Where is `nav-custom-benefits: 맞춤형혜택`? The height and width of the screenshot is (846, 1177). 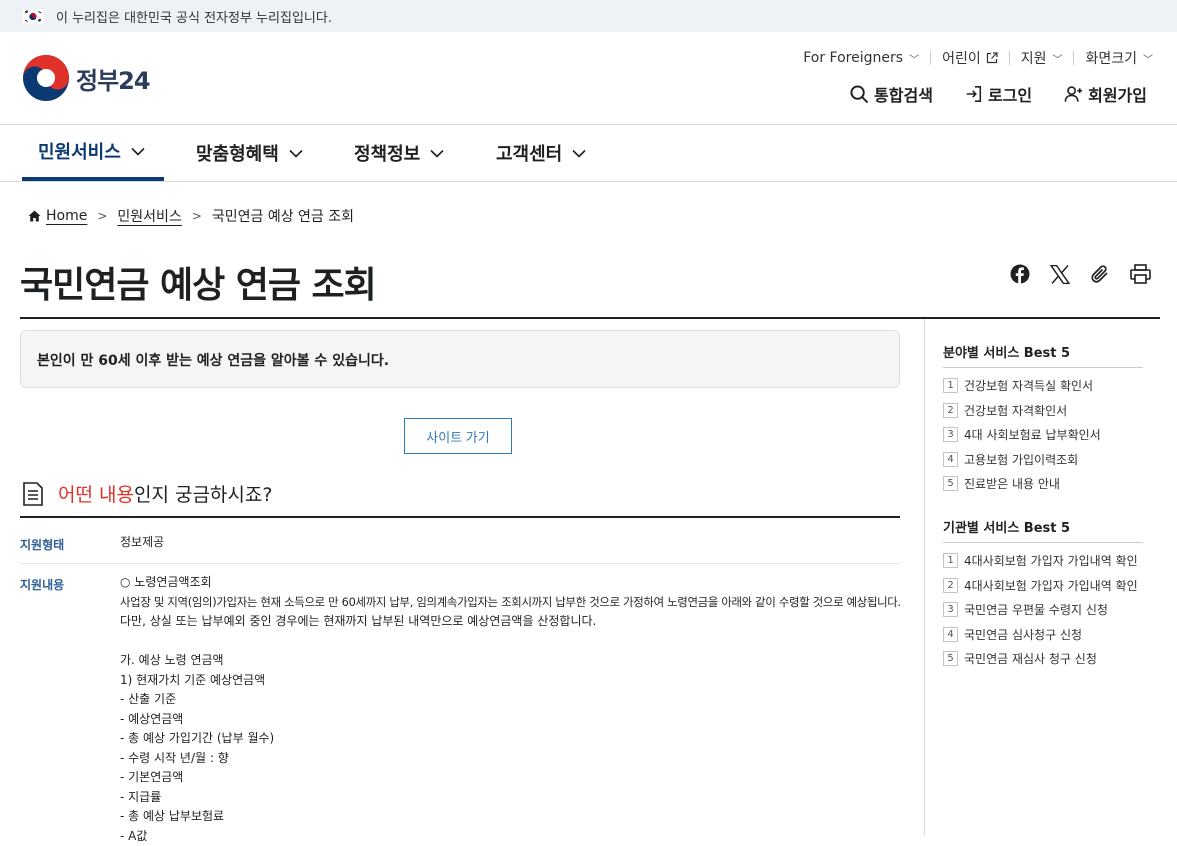 nav-custom-benefits: 맞춤형혜택 is located at coordinates (249, 153).